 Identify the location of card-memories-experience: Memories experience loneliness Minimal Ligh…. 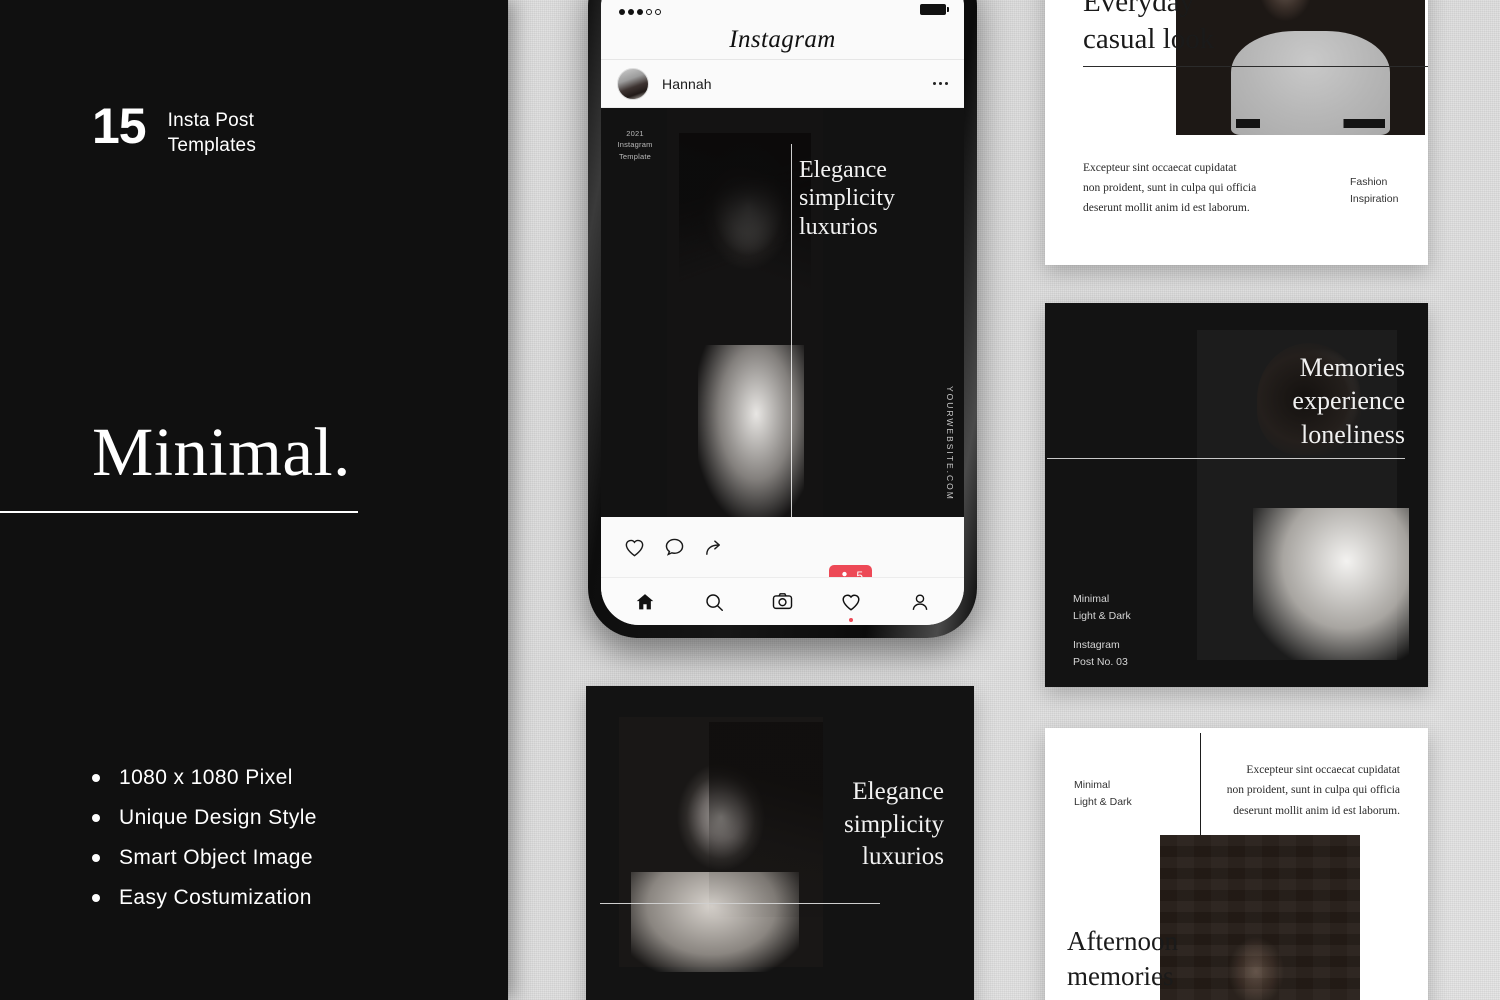
(1236, 495).